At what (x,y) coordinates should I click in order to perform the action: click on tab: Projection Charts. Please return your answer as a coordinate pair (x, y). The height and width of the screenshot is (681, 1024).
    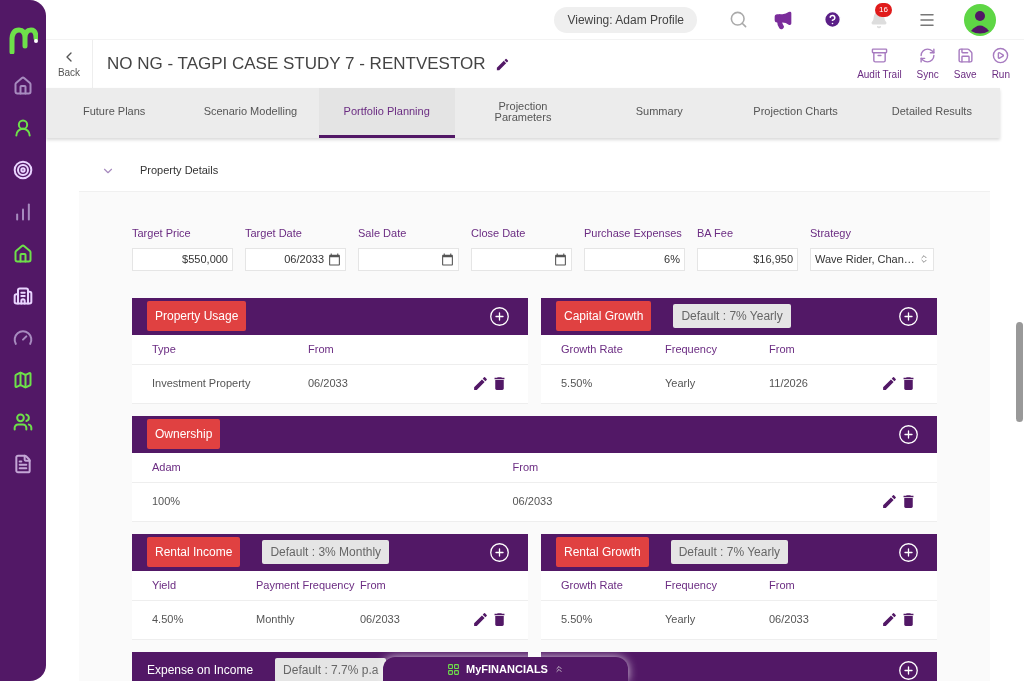
    Looking at the image, I should click on (795, 113).